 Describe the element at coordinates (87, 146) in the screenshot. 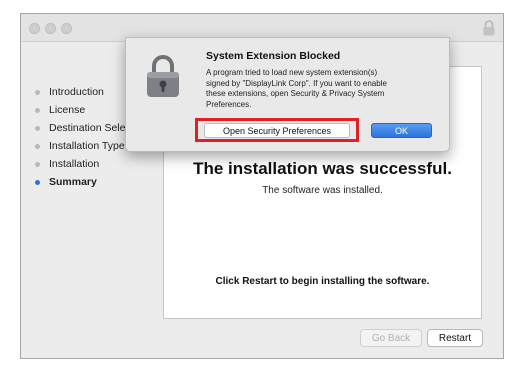

I see `step-label: Installation Type` at that location.